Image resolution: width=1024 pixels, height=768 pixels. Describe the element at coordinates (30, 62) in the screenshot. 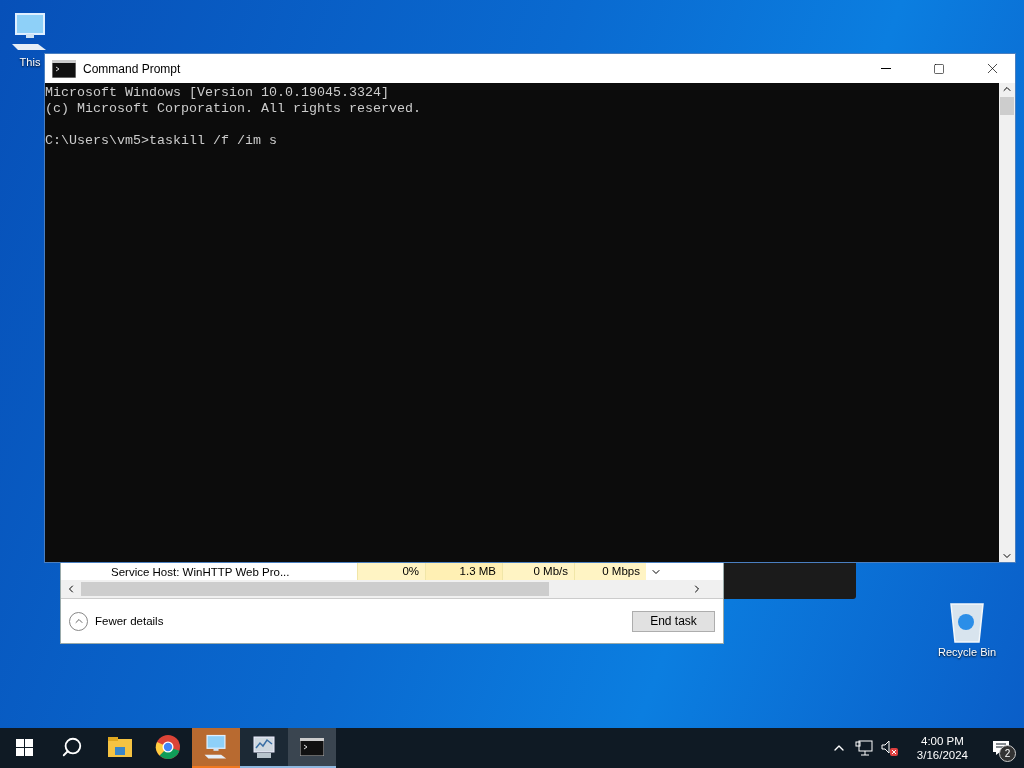

I see `desktop-icon-label: This` at that location.